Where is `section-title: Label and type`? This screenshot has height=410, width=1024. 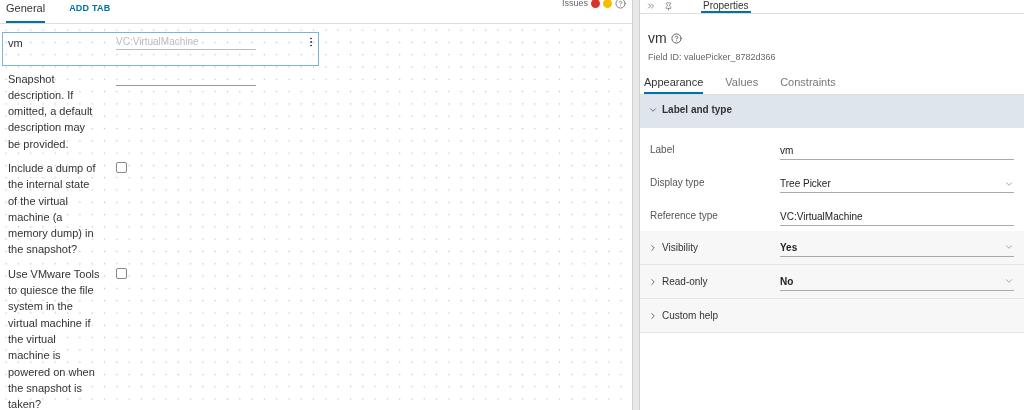
section-title: Label and type is located at coordinates (697, 110).